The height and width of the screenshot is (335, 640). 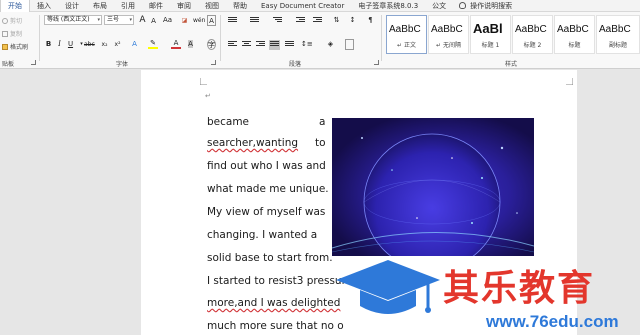 What do you see at coordinates (552, 321) in the screenshot?
I see `watermark-url: www.76edu.com` at bounding box center [552, 321].